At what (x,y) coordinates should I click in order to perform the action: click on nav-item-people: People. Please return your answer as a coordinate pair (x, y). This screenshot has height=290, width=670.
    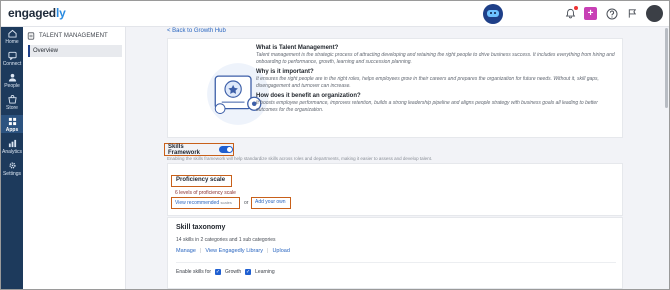
    Looking at the image, I should click on (12, 81).